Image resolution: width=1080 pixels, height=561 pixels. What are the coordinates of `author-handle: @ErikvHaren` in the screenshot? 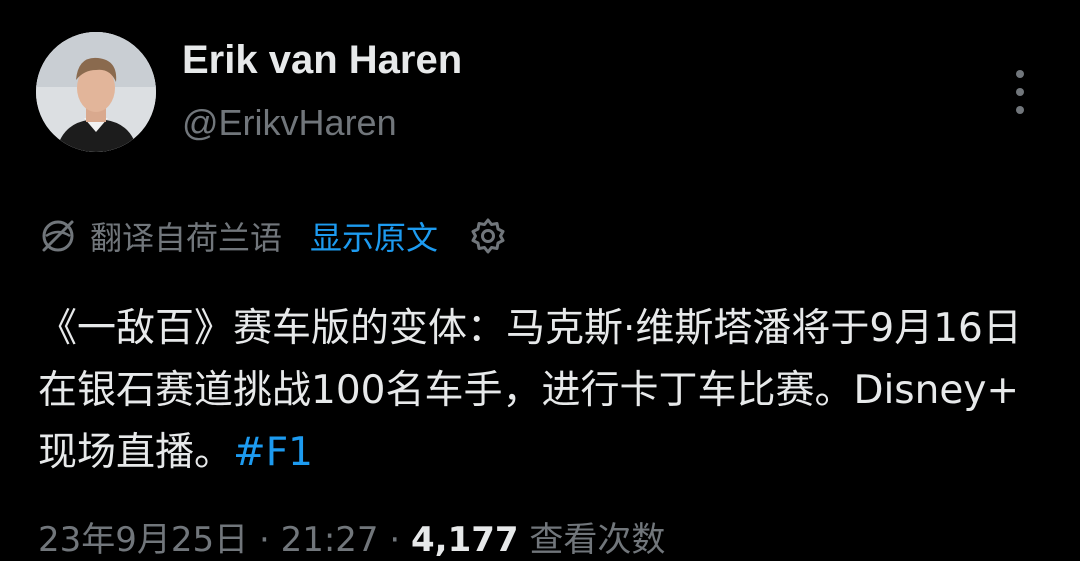 It's located at (289, 123).